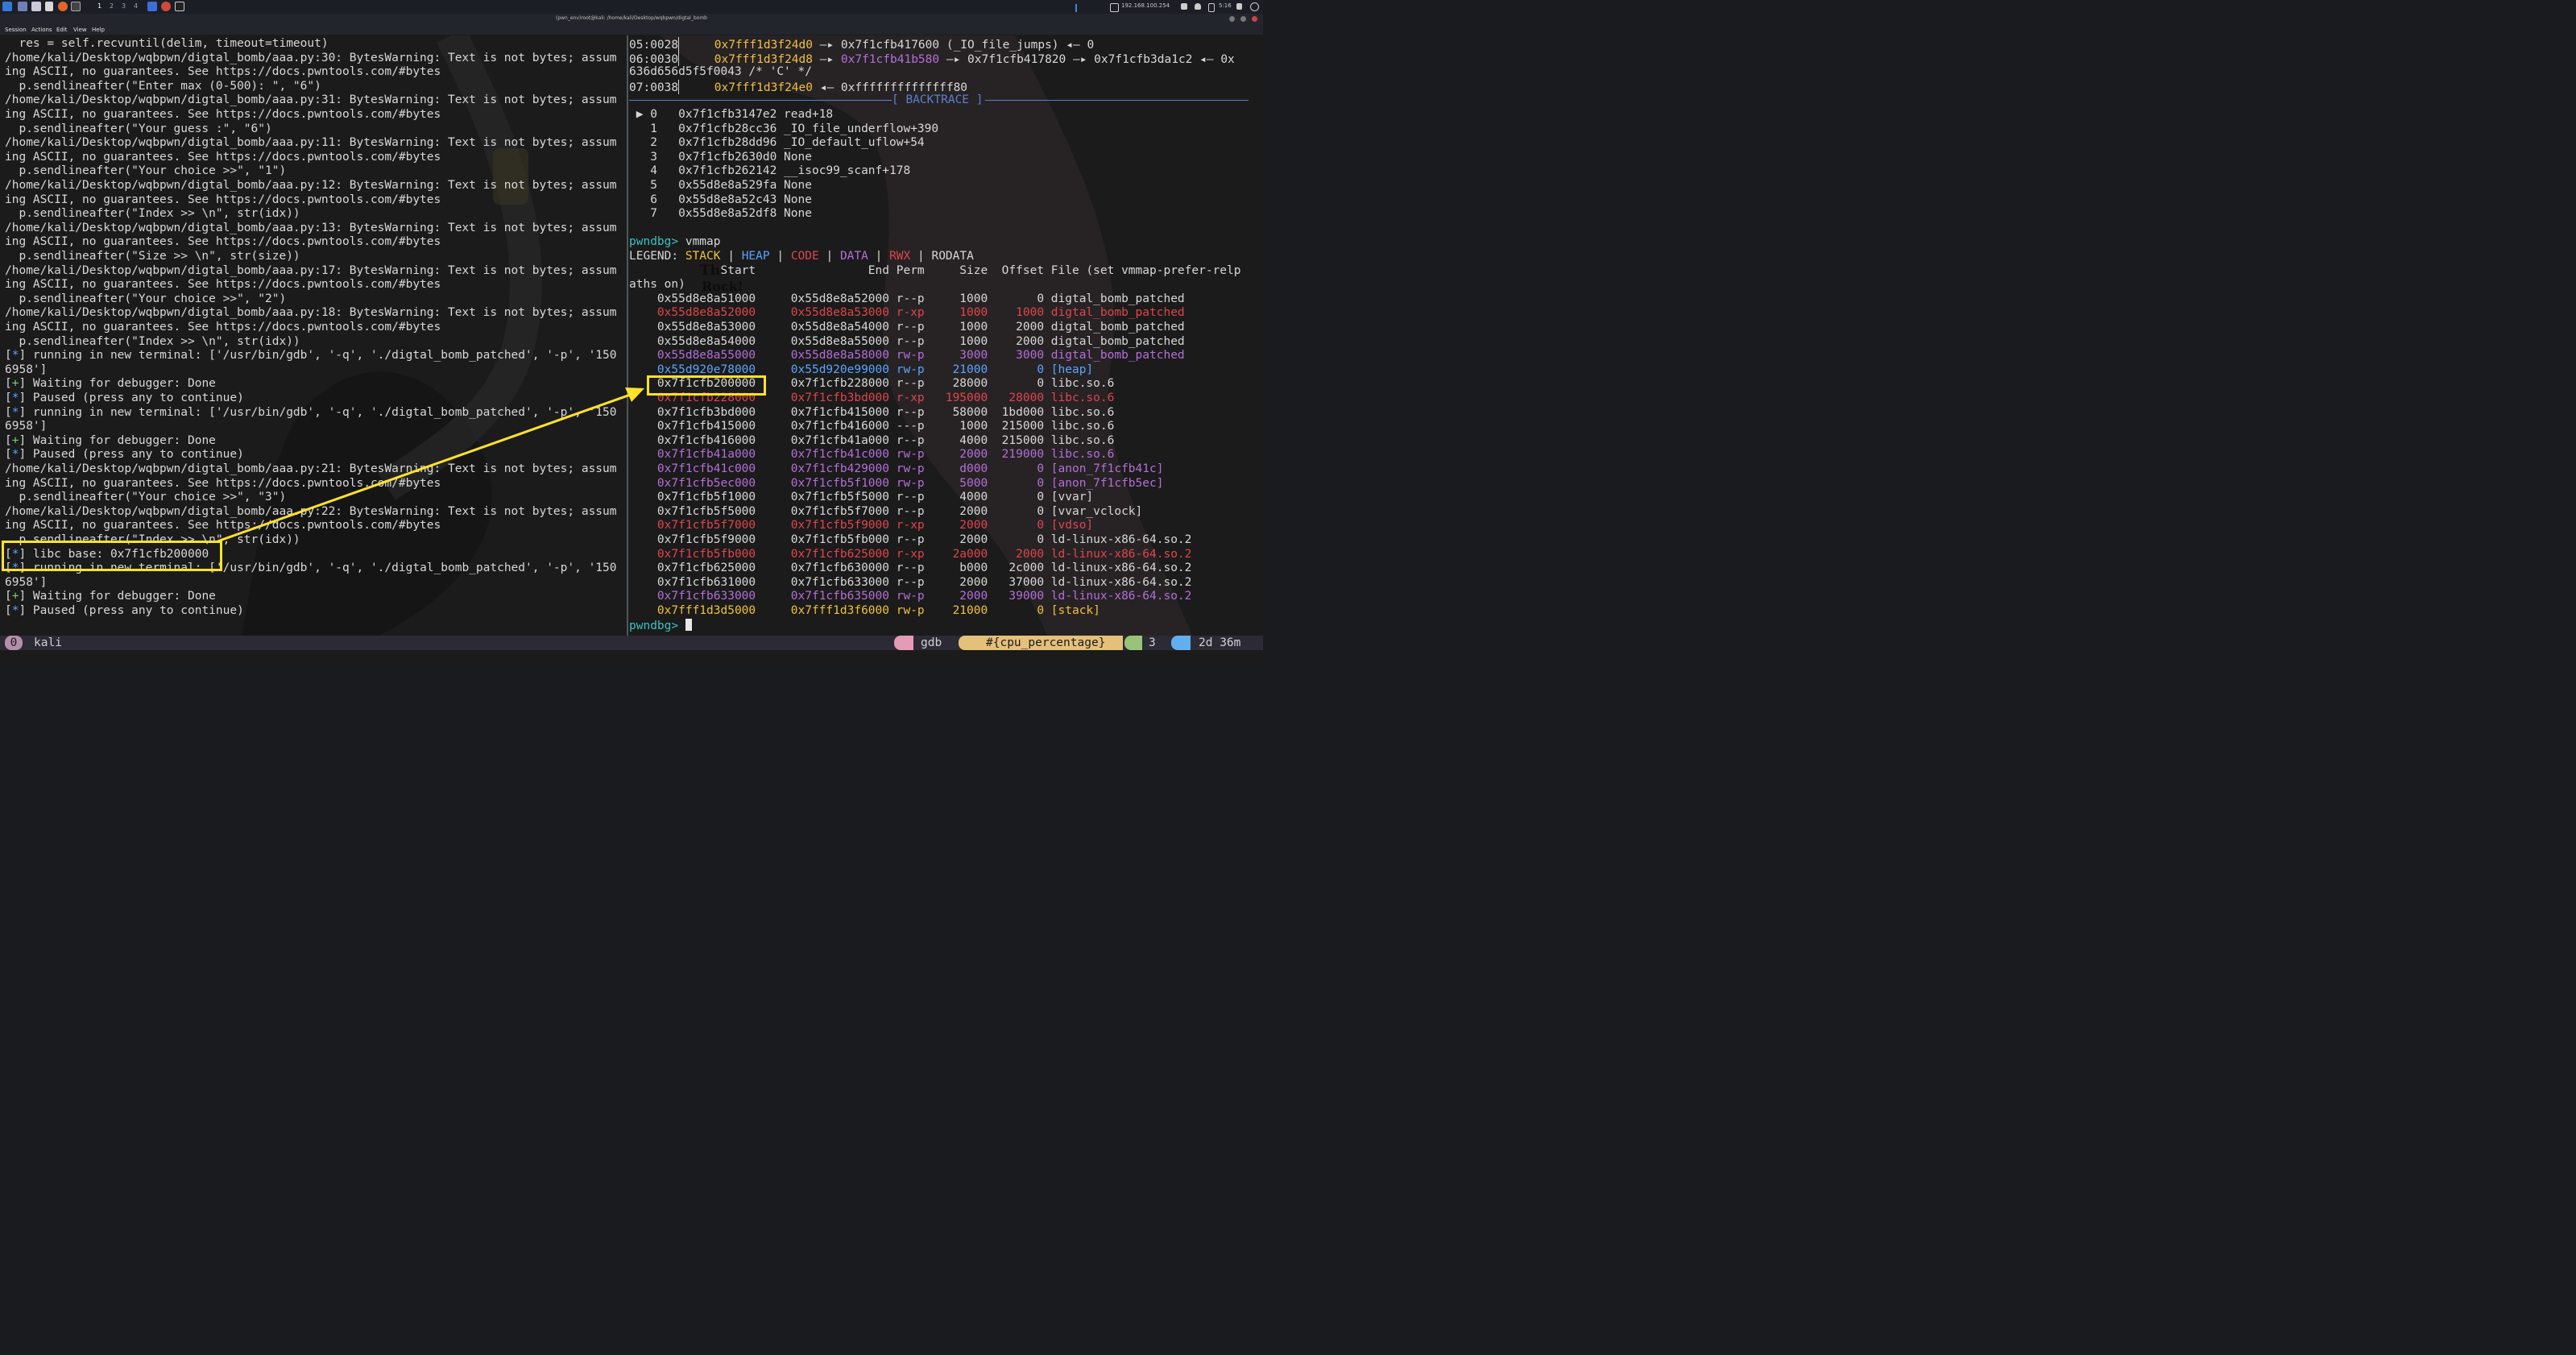 Image resolution: width=2576 pixels, height=1355 pixels. What do you see at coordinates (112, 6) in the screenshot?
I see `workspace-2: 2` at bounding box center [112, 6].